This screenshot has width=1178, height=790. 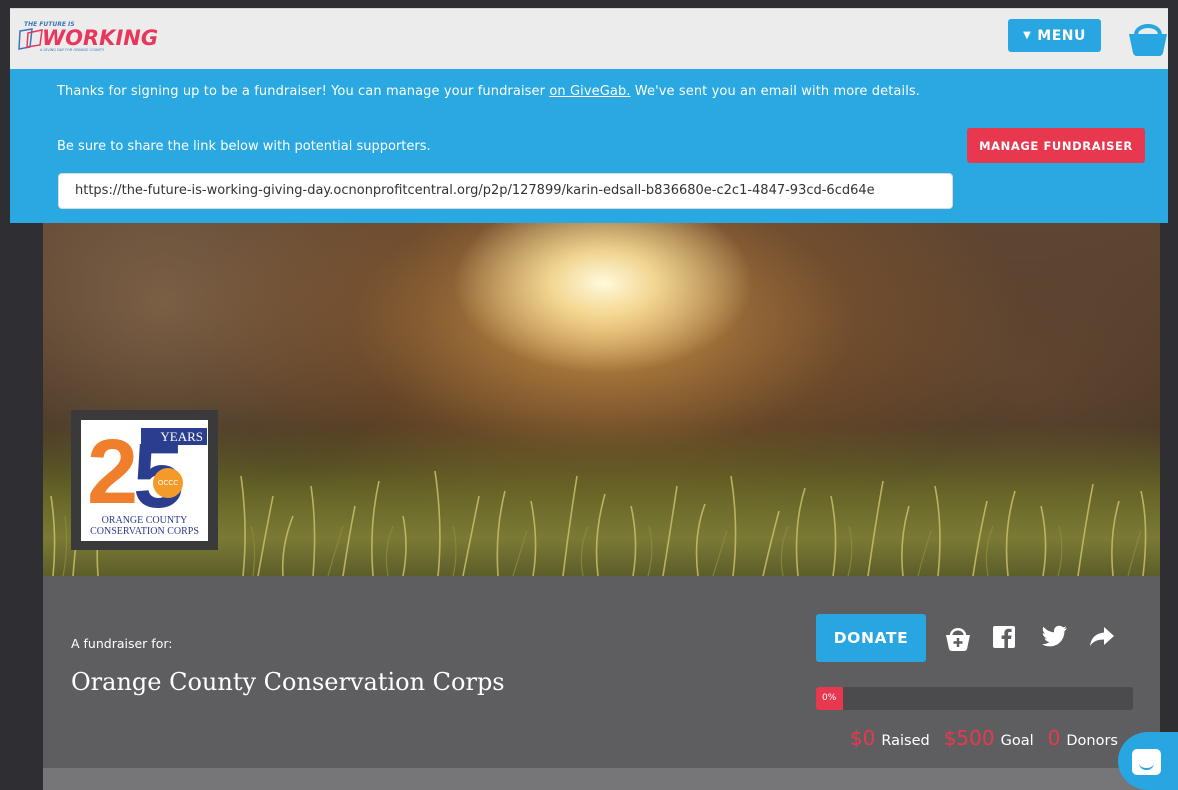 What do you see at coordinates (1017, 741) in the screenshot?
I see `goal-label: Goal` at bounding box center [1017, 741].